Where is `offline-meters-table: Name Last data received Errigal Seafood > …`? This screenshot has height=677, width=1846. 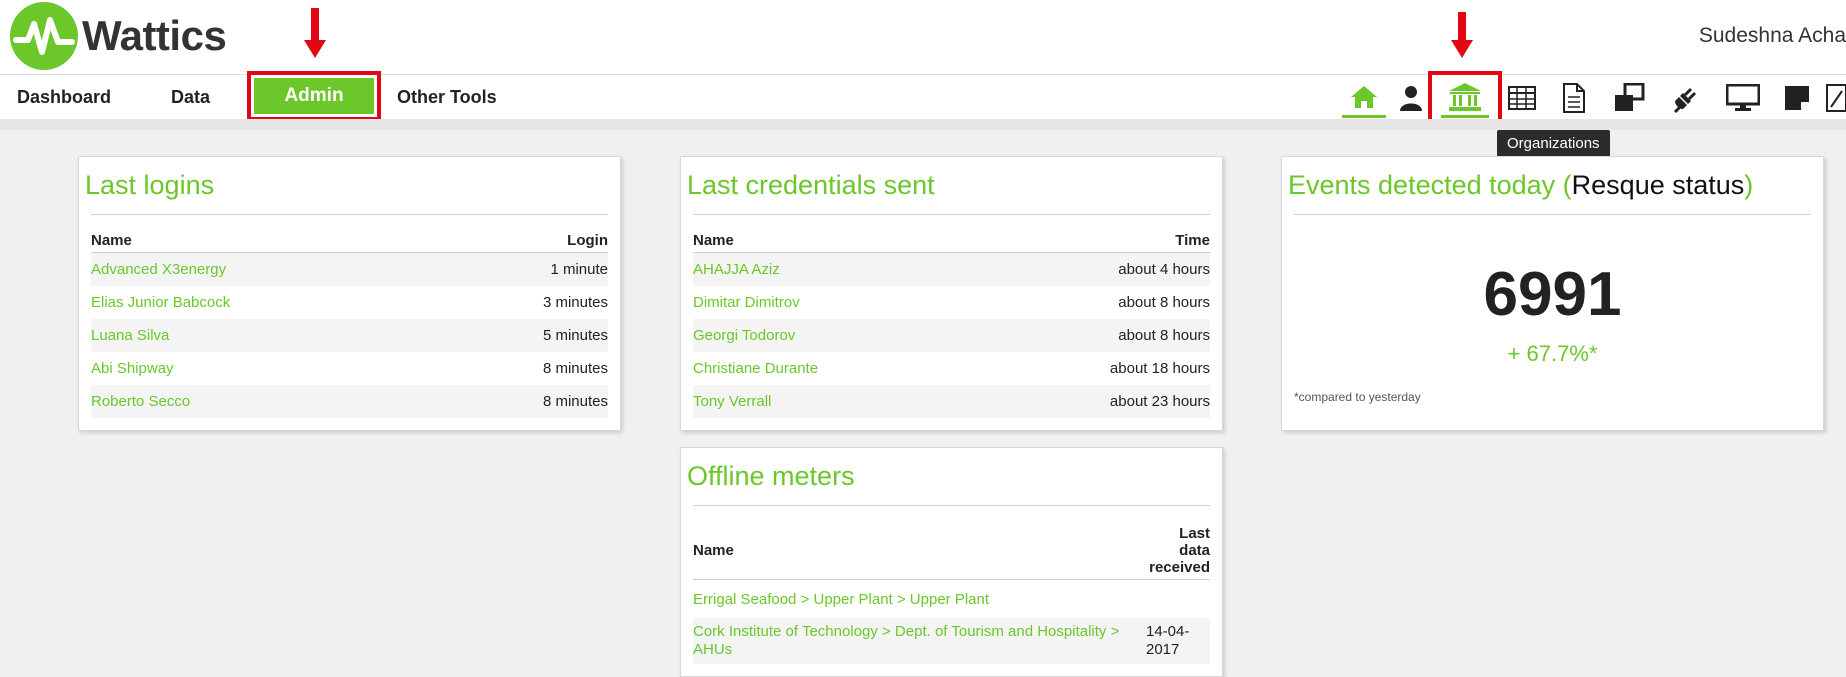
offline-meters-table: Name Last data received Errigal Seafood > … is located at coordinates (951, 593).